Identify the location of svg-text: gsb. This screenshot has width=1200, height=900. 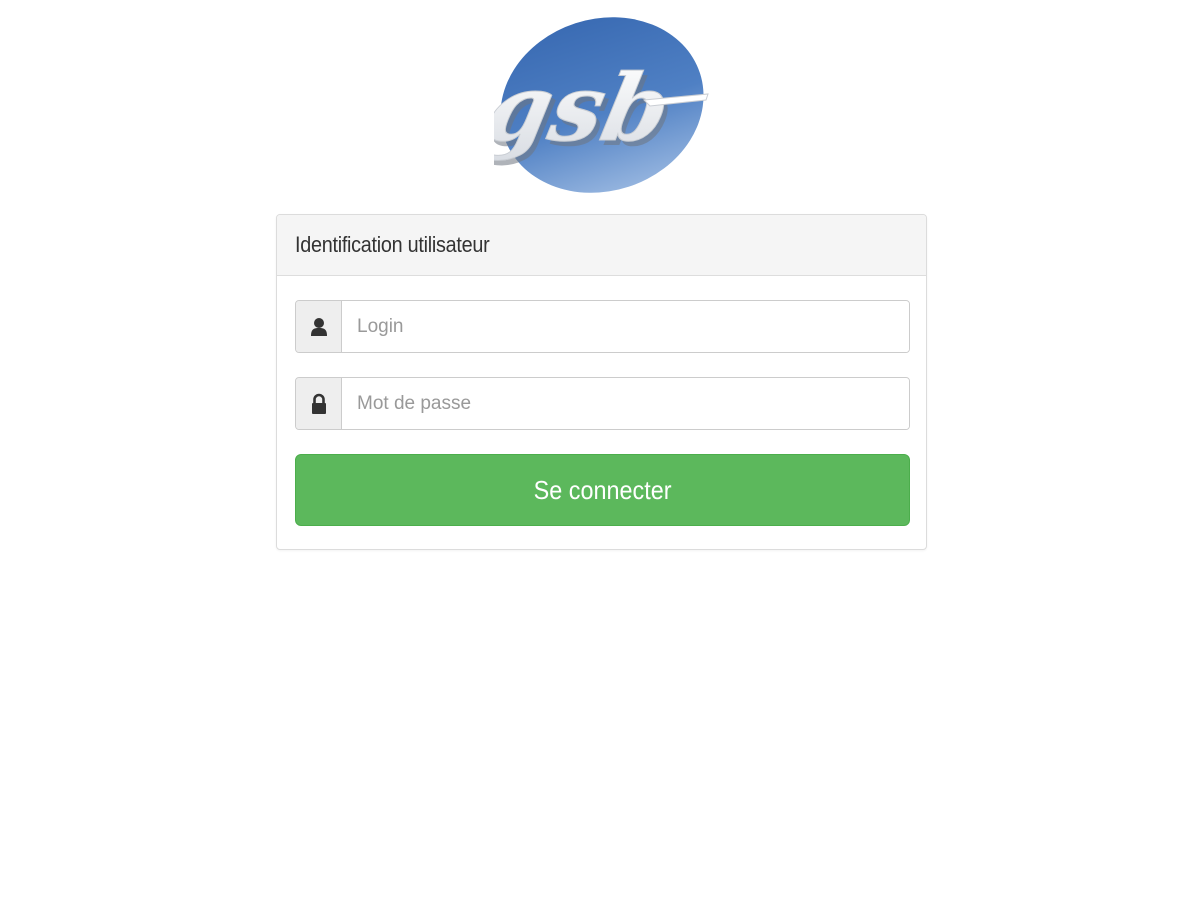
(587, 108).